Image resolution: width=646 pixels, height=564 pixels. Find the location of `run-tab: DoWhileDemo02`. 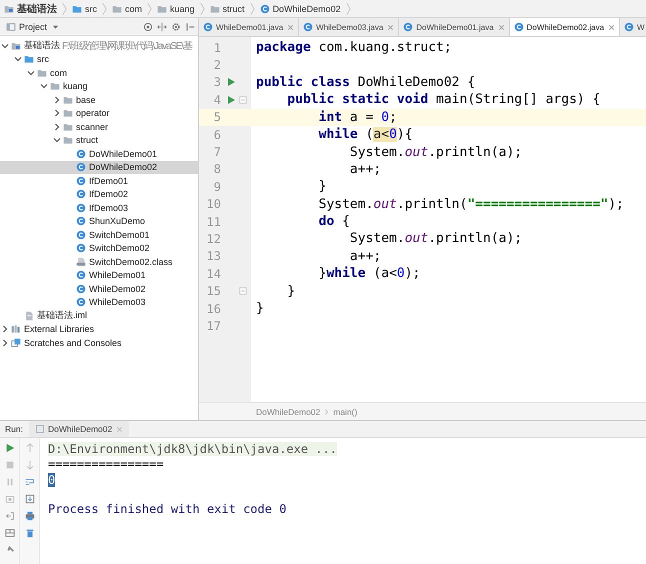

run-tab: DoWhileDemo02 is located at coordinates (79, 429).